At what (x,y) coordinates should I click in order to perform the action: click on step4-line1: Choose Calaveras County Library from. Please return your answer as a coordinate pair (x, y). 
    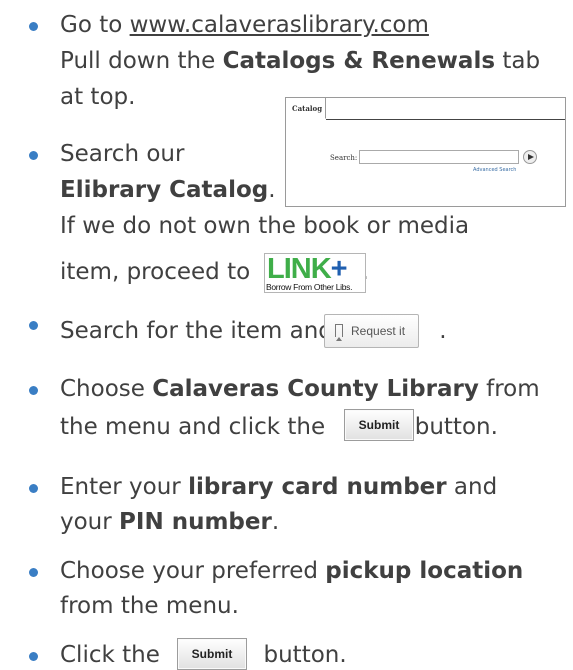
    Looking at the image, I should click on (300, 389).